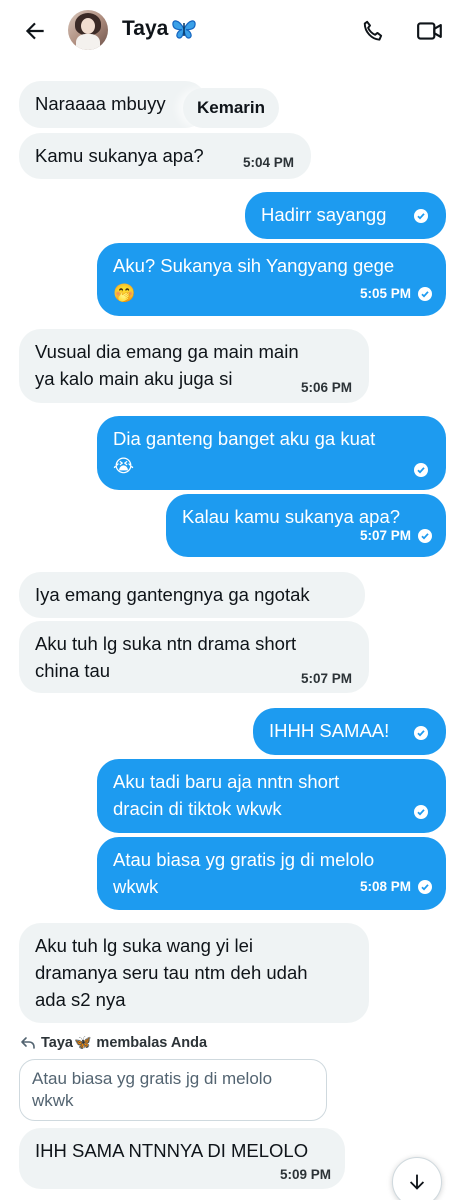 The image size is (465, 1200). What do you see at coordinates (152, 1042) in the screenshot?
I see `reply-action: membalas Anda` at bounding box center [152, 1042].